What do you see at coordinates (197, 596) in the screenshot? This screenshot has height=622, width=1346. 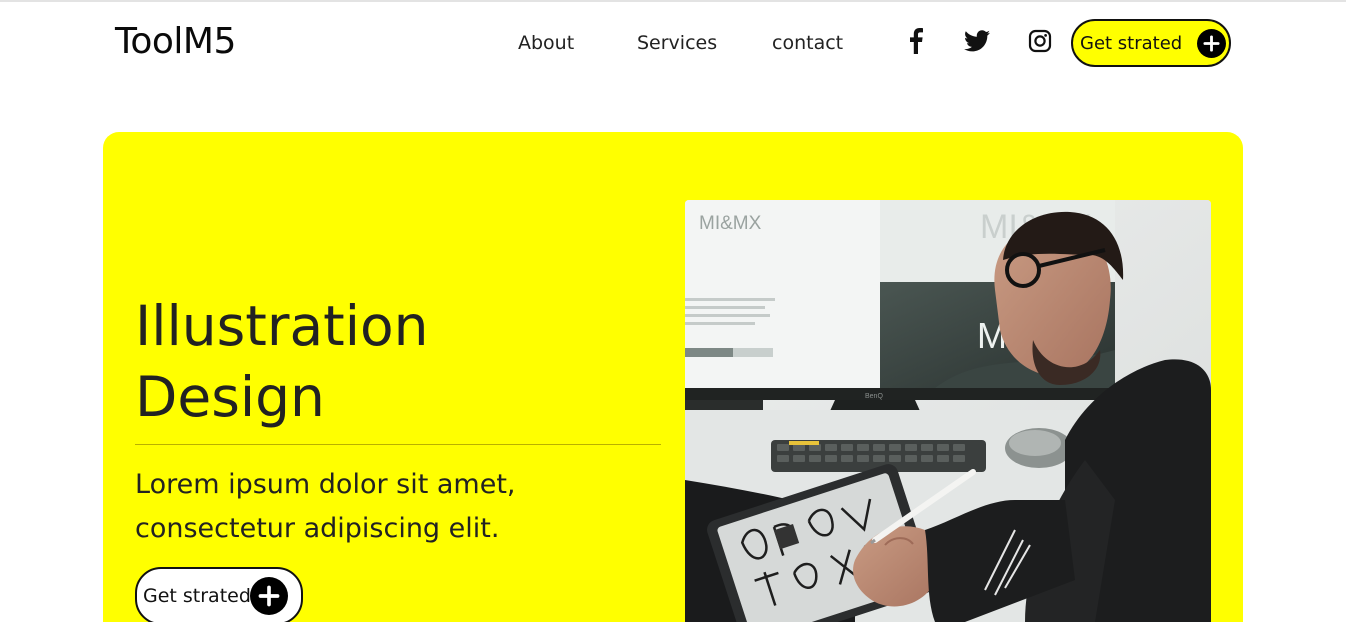 I see `hero-get-started-label: Get strated` at bounding box center [197, 596].